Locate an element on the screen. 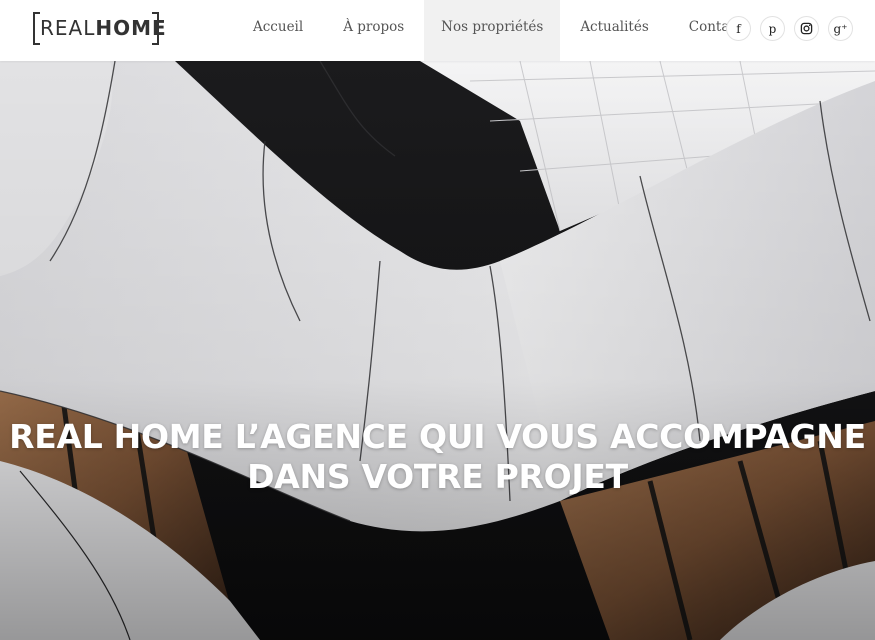 The image size is (875, 640). hero-title-line1: REAL HOME L’AGENCE QUI VOUS ACCOMPAGNE is located at coordinates (437, 436).